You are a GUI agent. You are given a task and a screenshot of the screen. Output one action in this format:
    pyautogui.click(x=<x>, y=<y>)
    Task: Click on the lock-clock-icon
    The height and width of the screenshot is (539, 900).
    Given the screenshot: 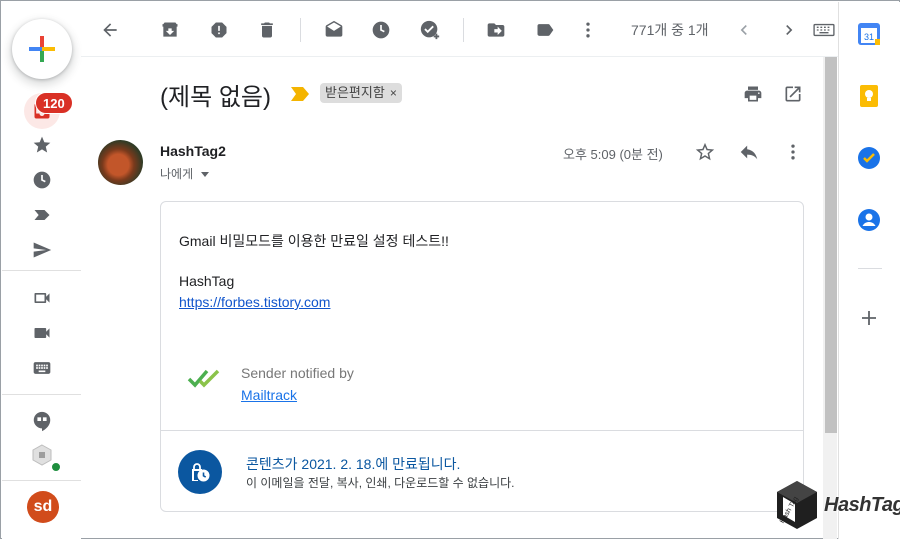 What is the action you would take?
    pyautogui.click(x=201, y=472)
    